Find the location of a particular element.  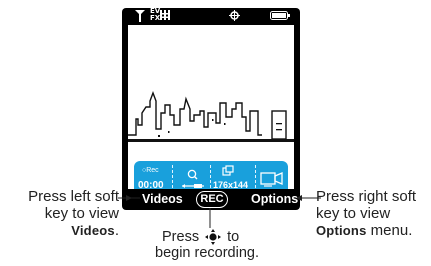

network-indicator: EV FX is located at coordinates (155, 15).